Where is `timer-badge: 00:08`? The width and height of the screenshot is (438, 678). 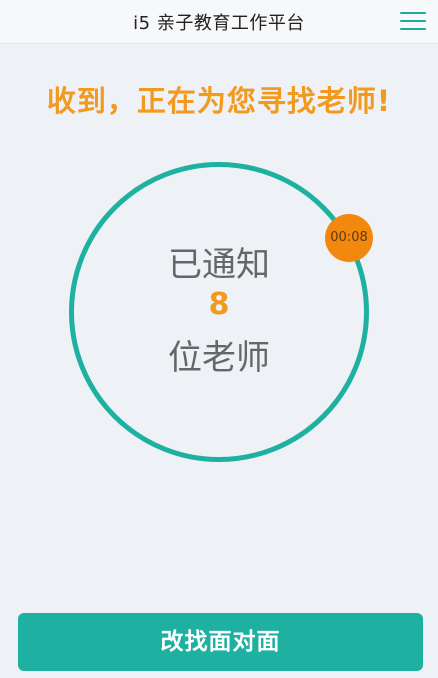
timer-badge: 00:08 is located at coordinates (349, 238).